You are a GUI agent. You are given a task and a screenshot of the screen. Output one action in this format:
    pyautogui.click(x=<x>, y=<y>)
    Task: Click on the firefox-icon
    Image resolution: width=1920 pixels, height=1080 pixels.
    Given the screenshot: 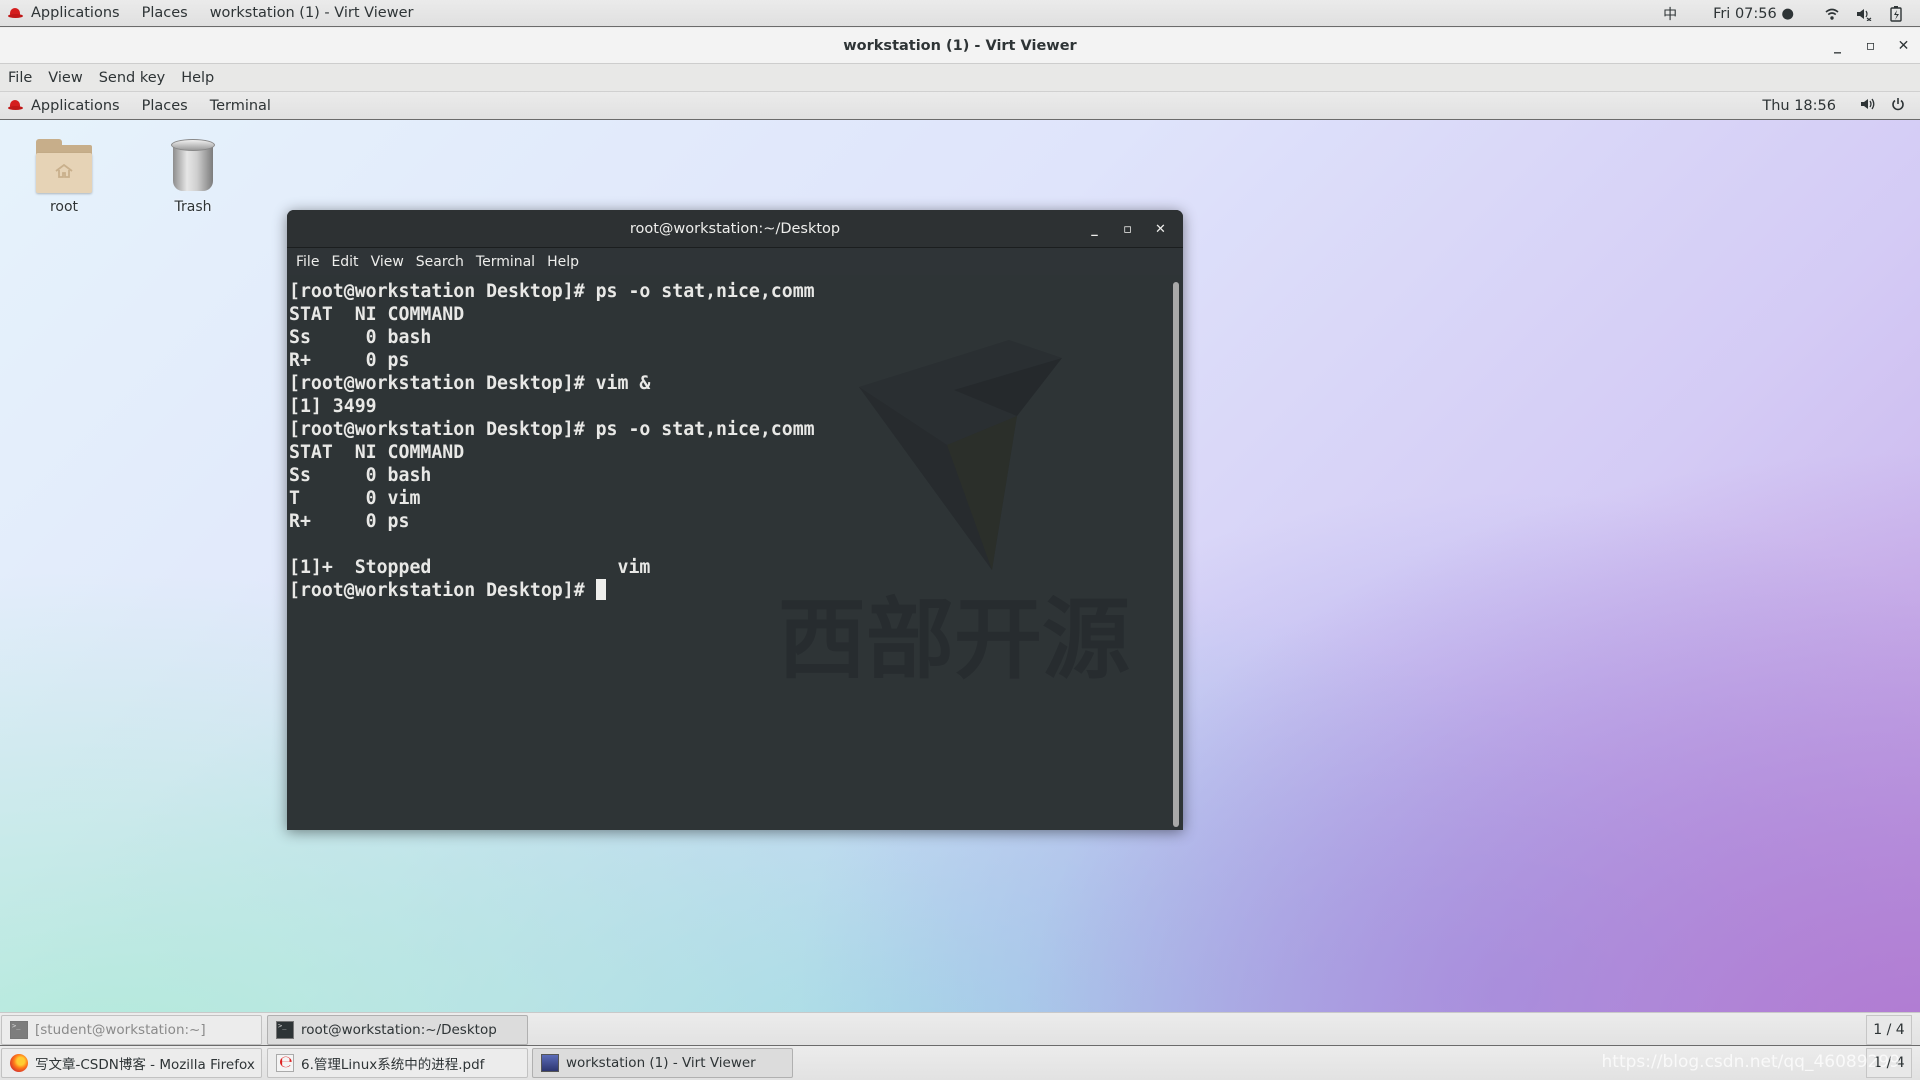 What is the action you would take?
    pyautogui.click(x=19, y=1063)
    